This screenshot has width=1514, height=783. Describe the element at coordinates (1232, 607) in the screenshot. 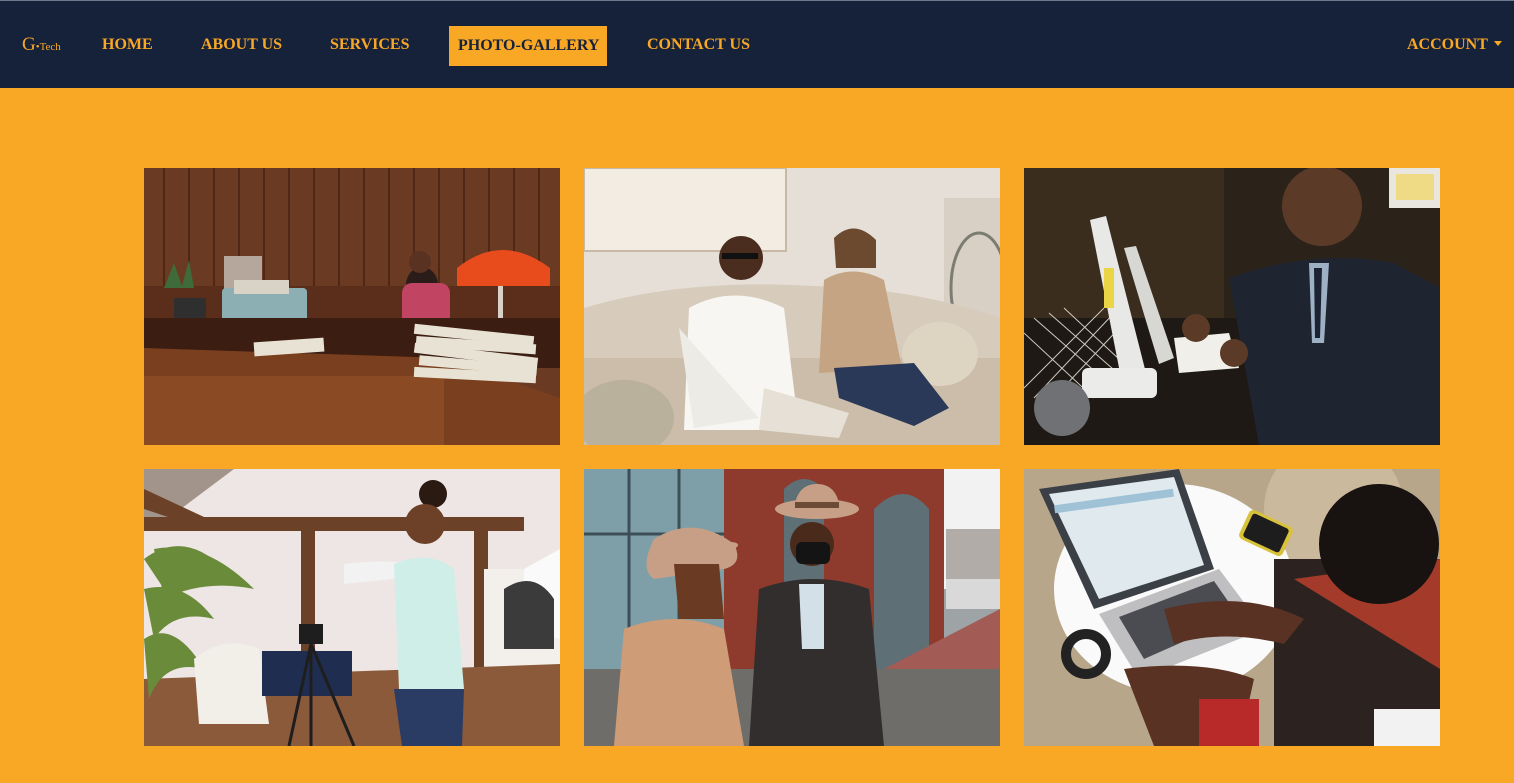

I see `gallery-photo-laptop-top-view` at that location.